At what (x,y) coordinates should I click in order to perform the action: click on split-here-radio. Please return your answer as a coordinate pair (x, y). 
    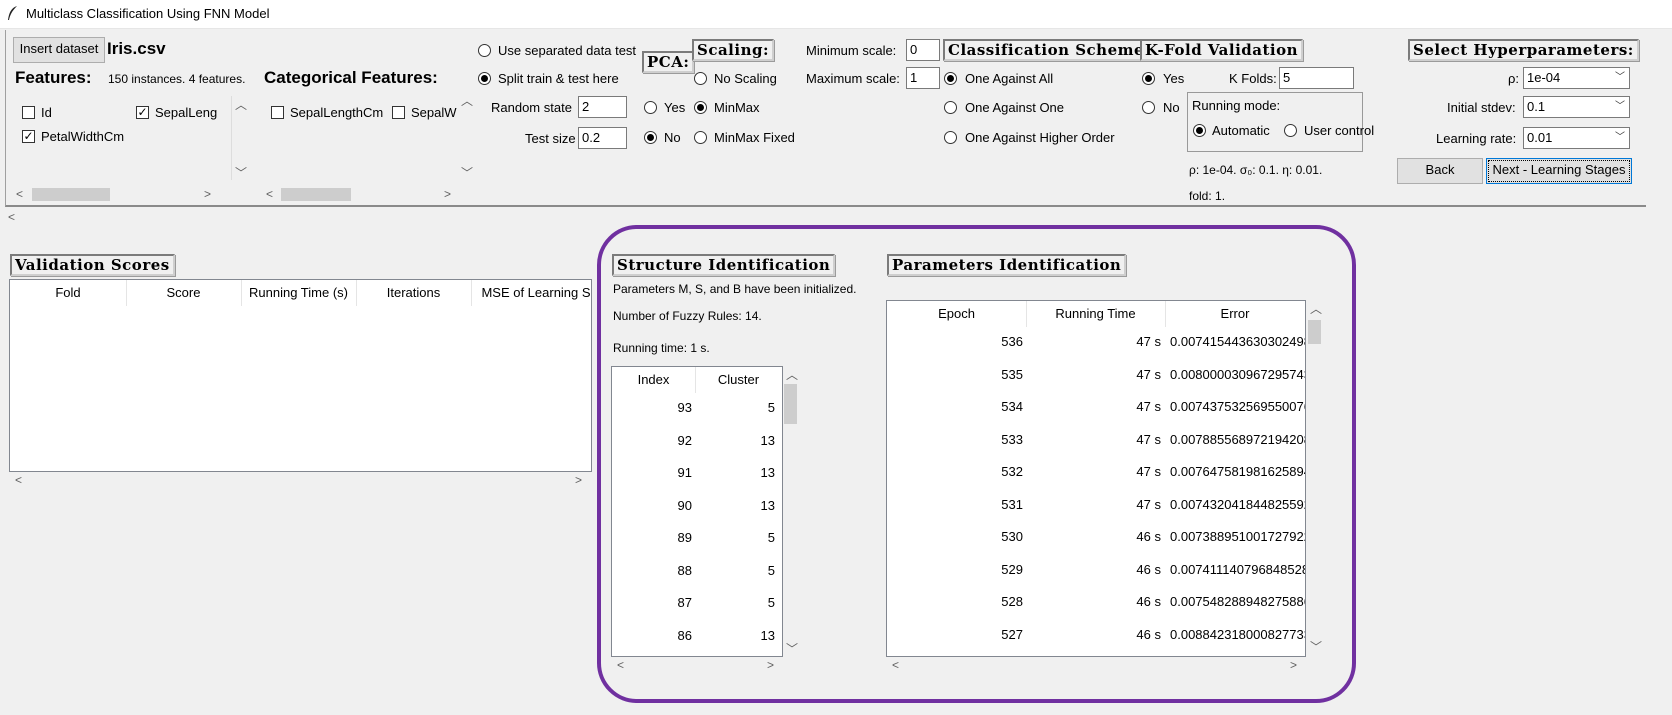
    Looking at the image, I should click on (484, 78).